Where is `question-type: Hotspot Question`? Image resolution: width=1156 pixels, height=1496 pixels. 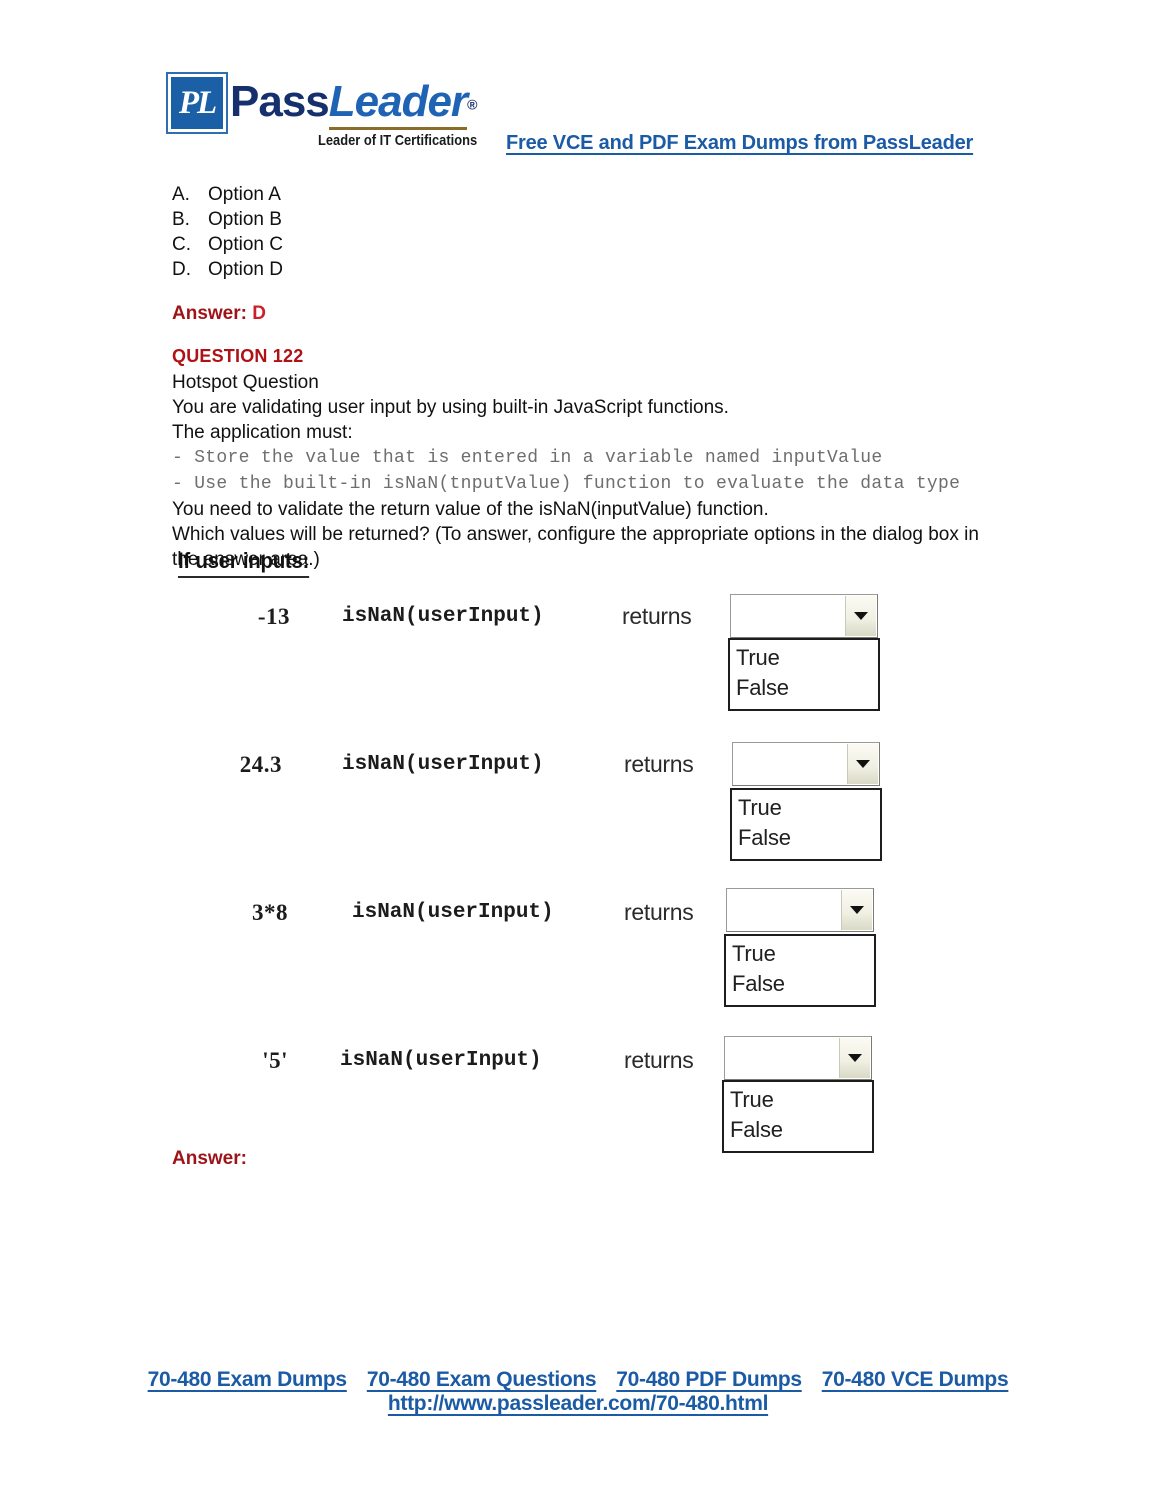 question-type: Hotspot Question is located at coordinates (245, 382).